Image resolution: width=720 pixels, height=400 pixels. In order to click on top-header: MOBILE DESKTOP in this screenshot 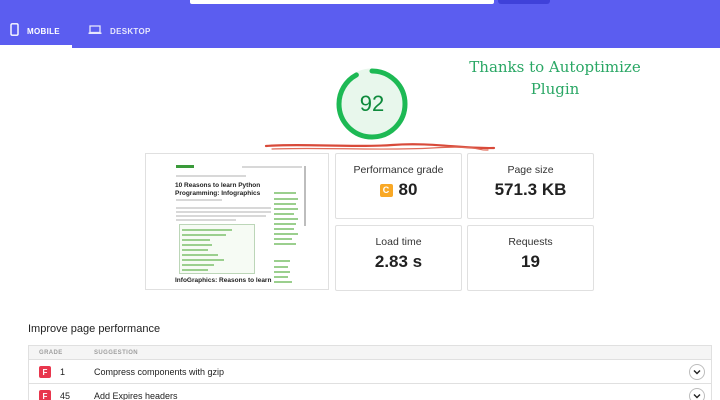, I will do `click(360, 24)`.